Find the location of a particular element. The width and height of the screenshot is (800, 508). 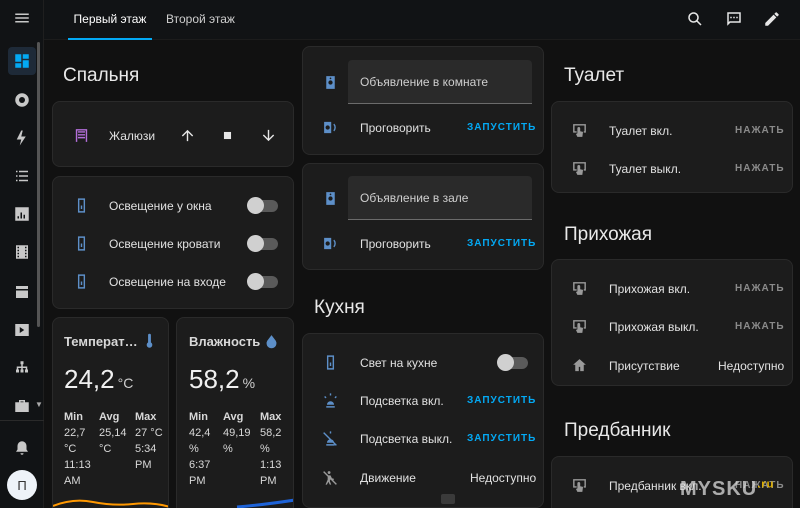

lightning-icon is located at coordinates (22, 138).